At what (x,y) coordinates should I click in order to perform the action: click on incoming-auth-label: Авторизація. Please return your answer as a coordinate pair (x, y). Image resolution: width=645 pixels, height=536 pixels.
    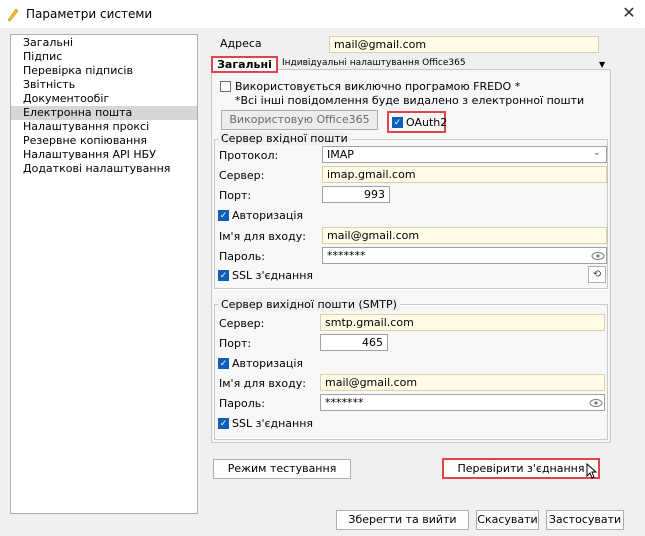
    Looking at the image, I should click on (268, 215).